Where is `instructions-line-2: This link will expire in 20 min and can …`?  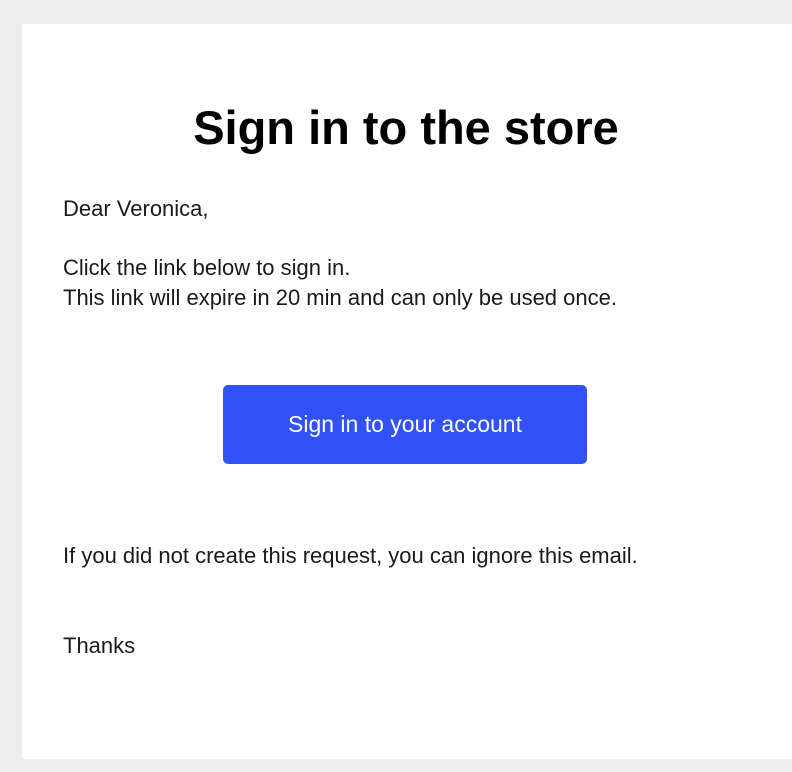
instructions-line-2: This link will expire in 20 min and can … is located at coordinates (340, 297).